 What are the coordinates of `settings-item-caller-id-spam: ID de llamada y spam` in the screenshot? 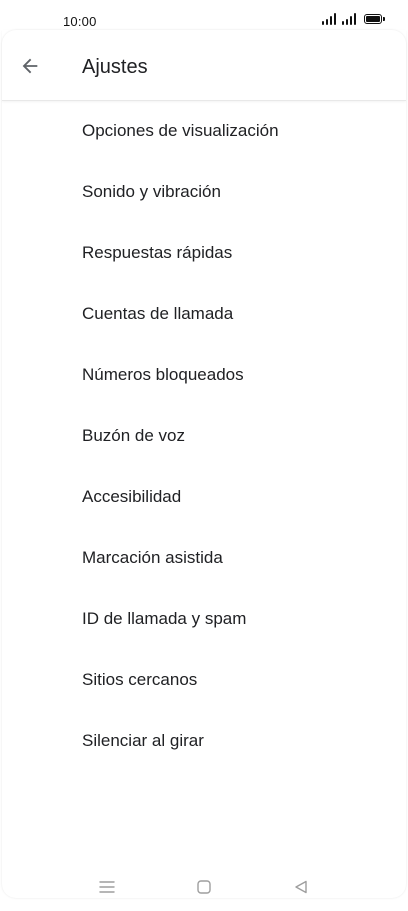 It's located at (204, 618).